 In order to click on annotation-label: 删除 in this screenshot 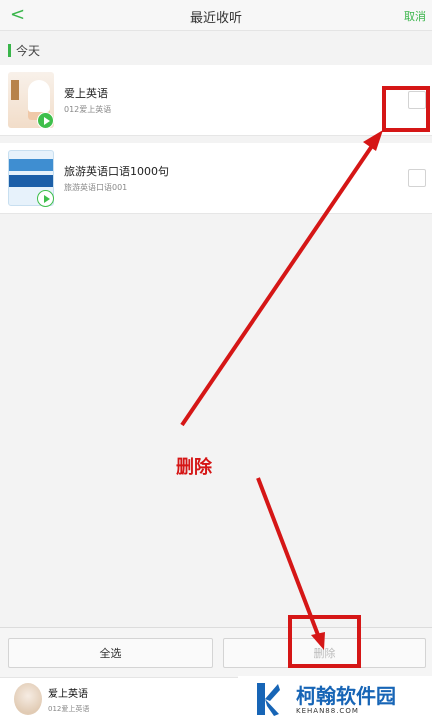, I will do `click(194, 467)`.